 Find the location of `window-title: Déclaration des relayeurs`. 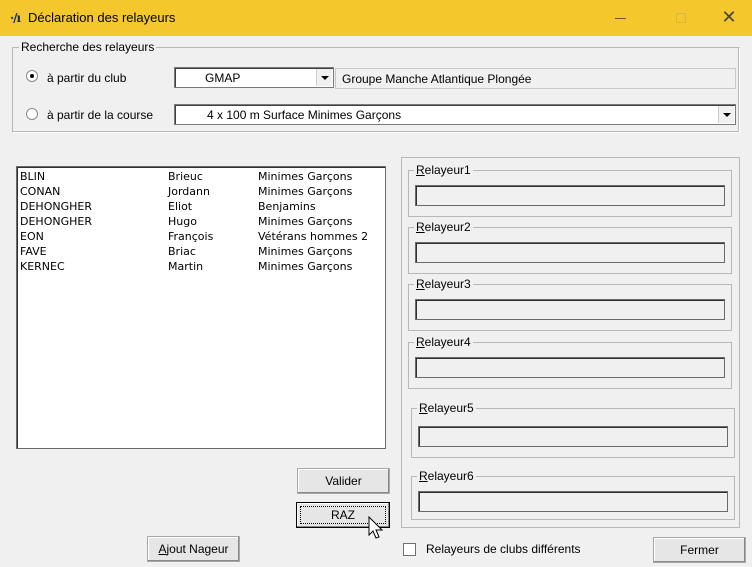

window-title: Déclaration des relayeurs is located at coordinates (102, 17).